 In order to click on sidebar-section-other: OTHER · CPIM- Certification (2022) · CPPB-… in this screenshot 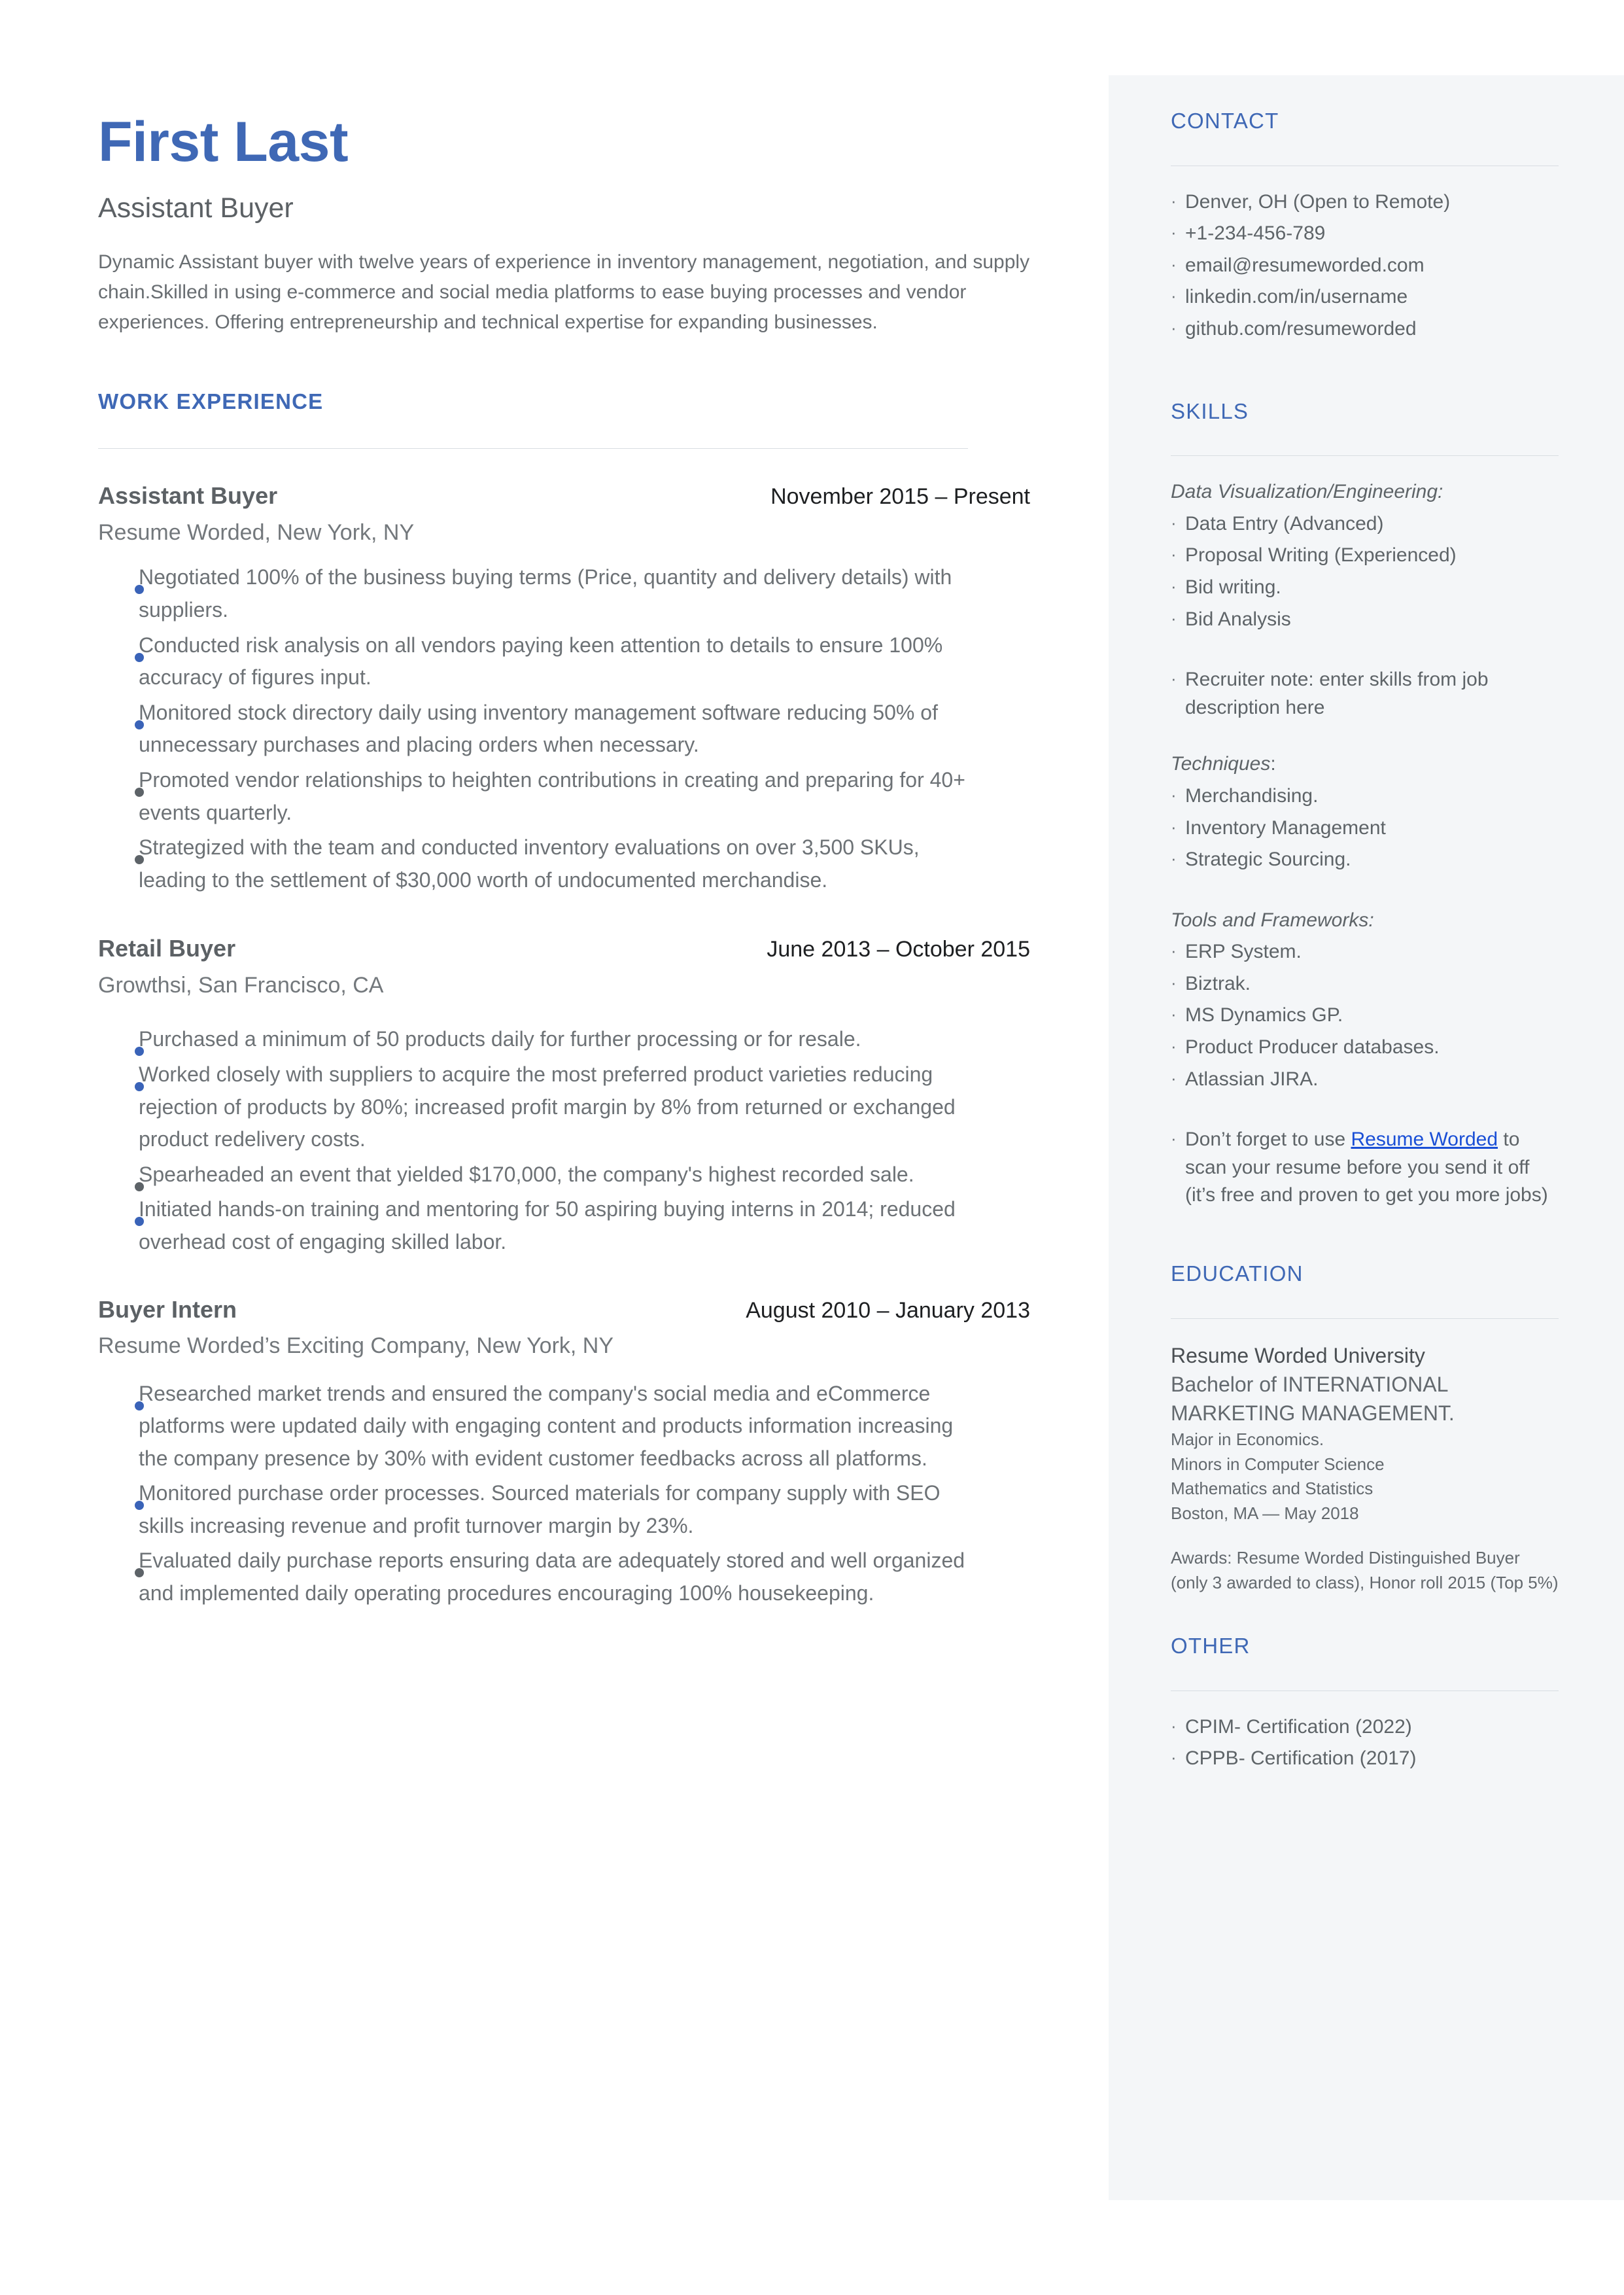, I will do `click(1365, 1703)`.